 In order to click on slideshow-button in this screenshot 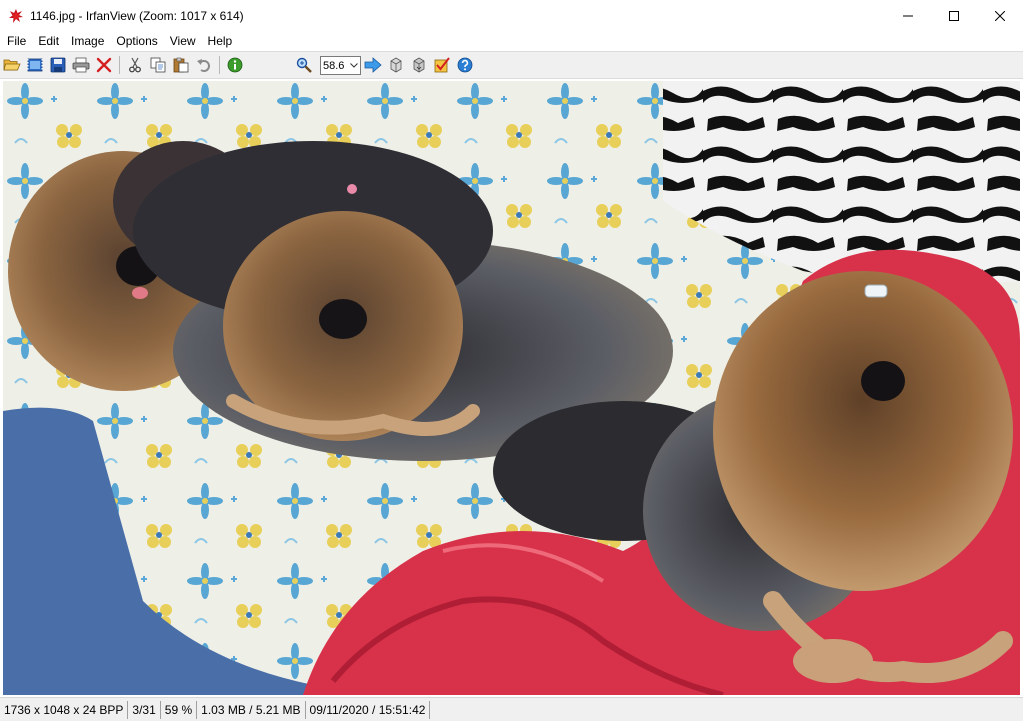, I will do `click(35, 65)`.